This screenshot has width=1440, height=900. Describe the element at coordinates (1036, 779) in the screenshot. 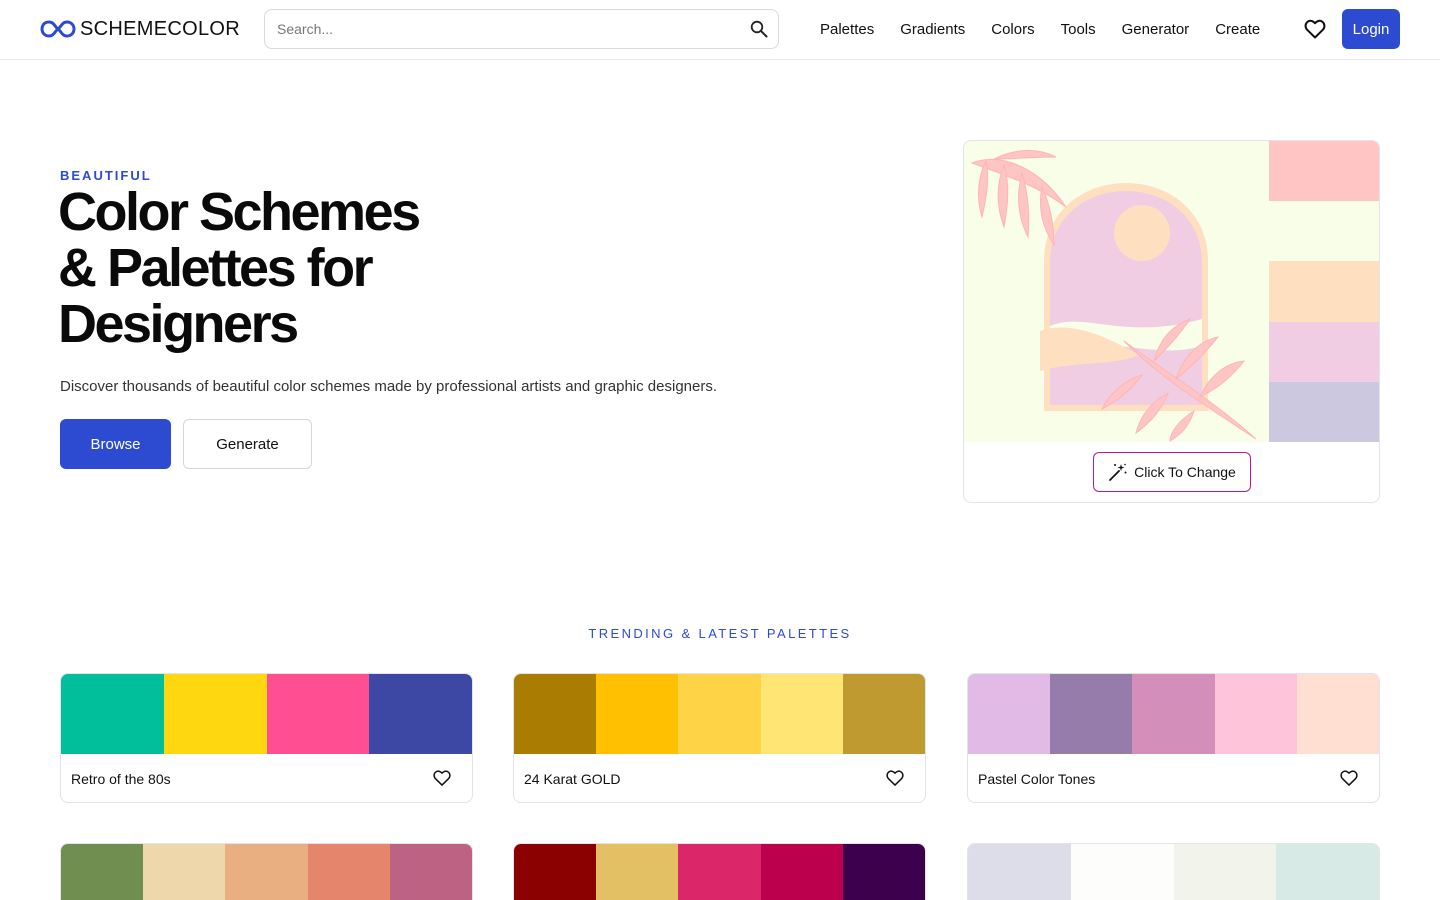

I see `palette-name: Pastel Color Tones` at that location.